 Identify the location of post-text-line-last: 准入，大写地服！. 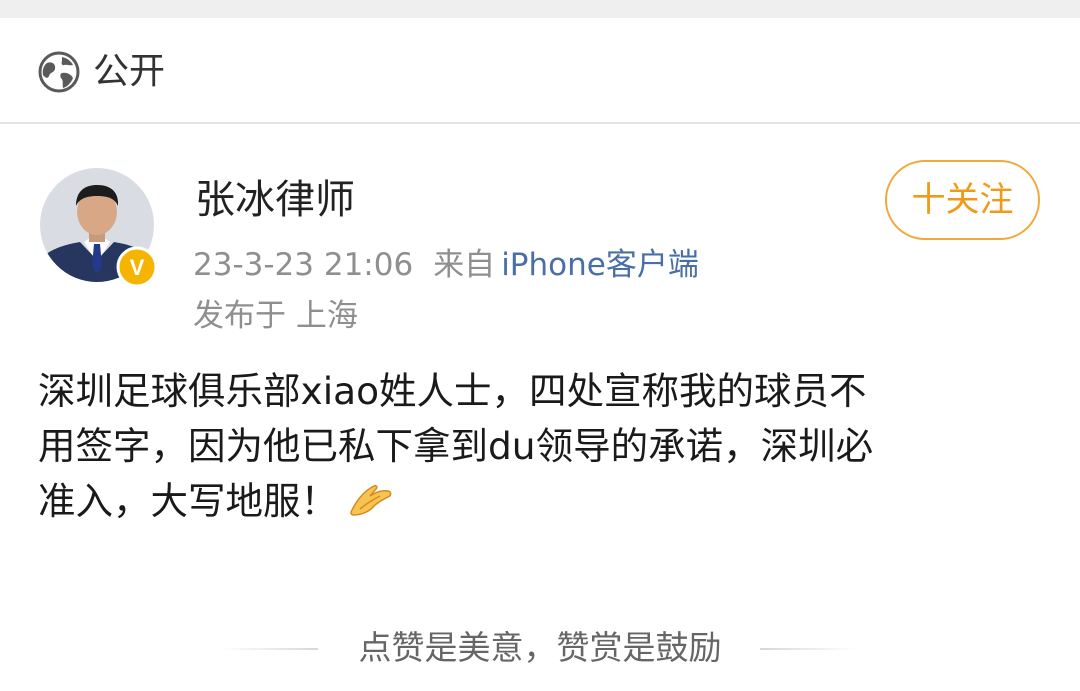
(543, 501).